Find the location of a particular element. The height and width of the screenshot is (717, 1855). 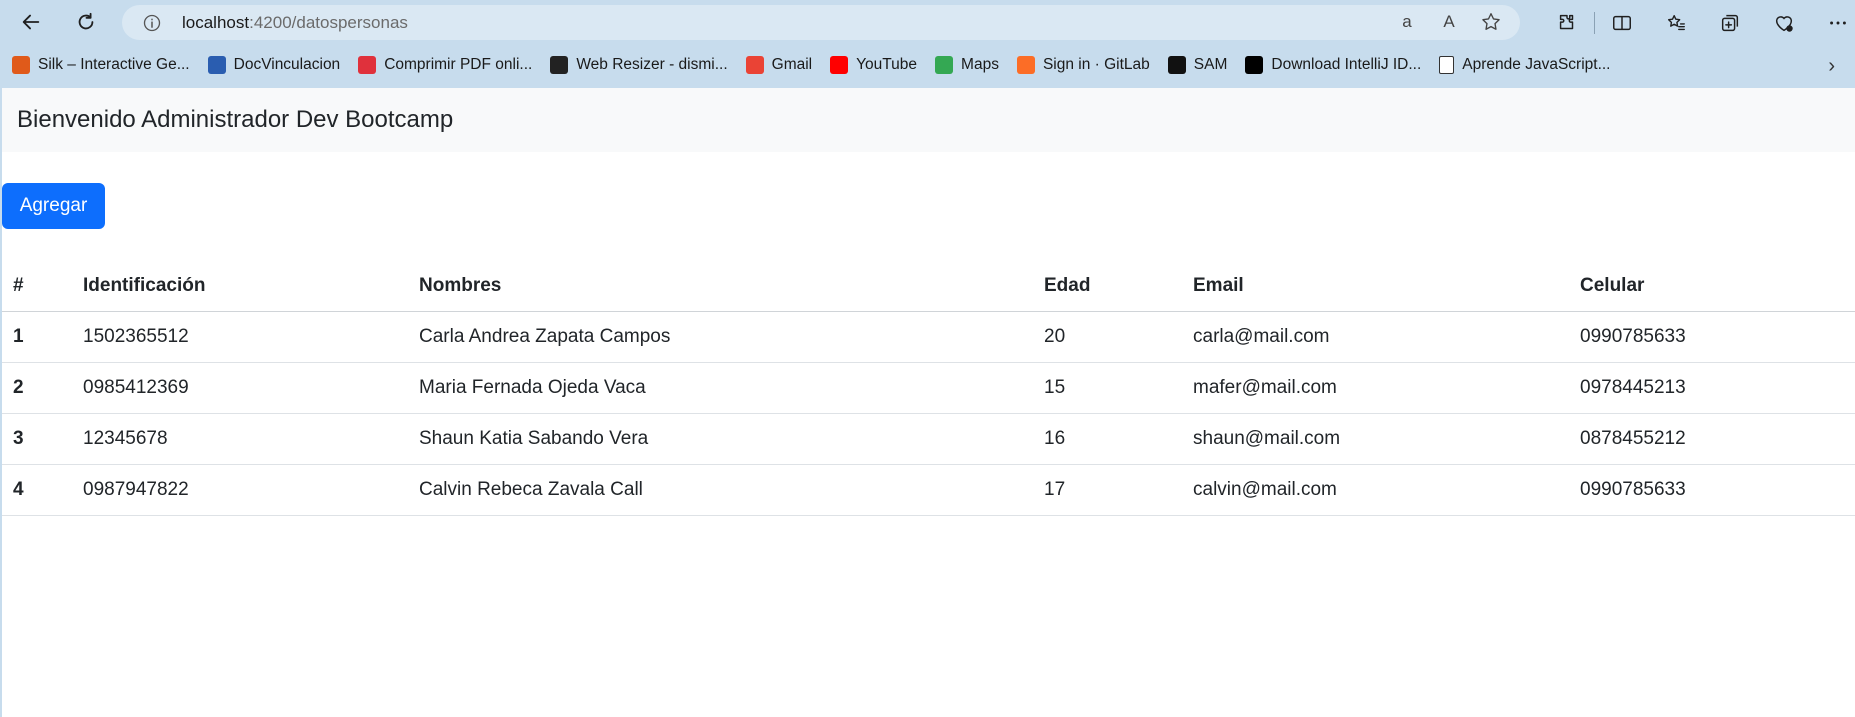

collections-button is located at coordinates (1730, 23).